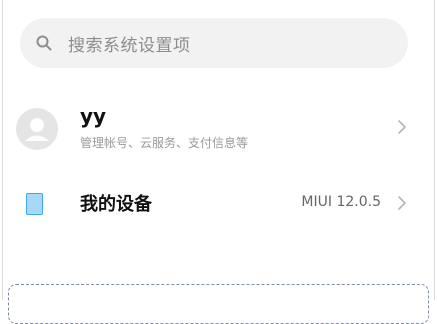 This screenshot has width=437, height=324. I want to click on avatar-placeholder-icon, so click(37, 129).